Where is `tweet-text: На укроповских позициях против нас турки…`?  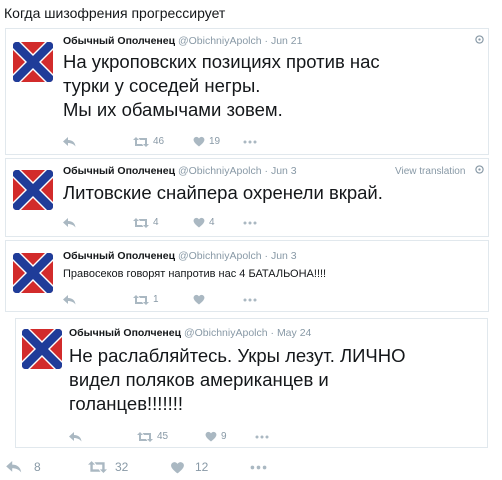 tweet-text: На укроповских позициях против нас турки… is located at coordinates (221, 86).